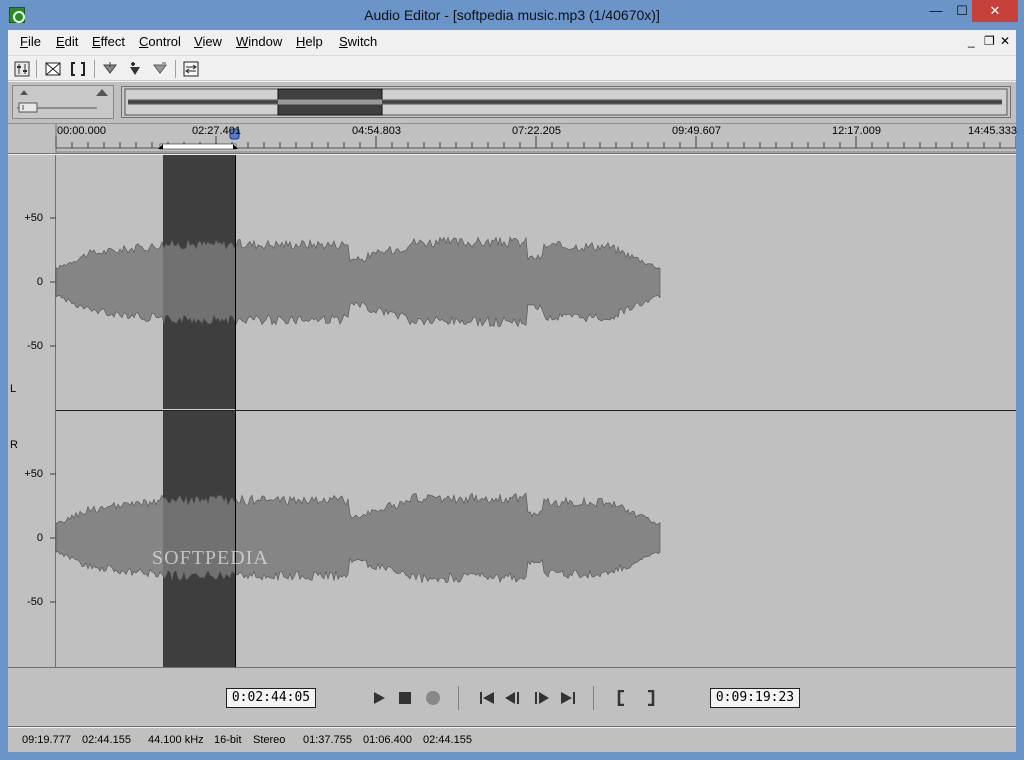 The width and height of the screenshot is (1024, 760). What do you see at coordinates (622, 698) in the screenshot?
I see `mark-in-icon` at bounding box center [622, 698].